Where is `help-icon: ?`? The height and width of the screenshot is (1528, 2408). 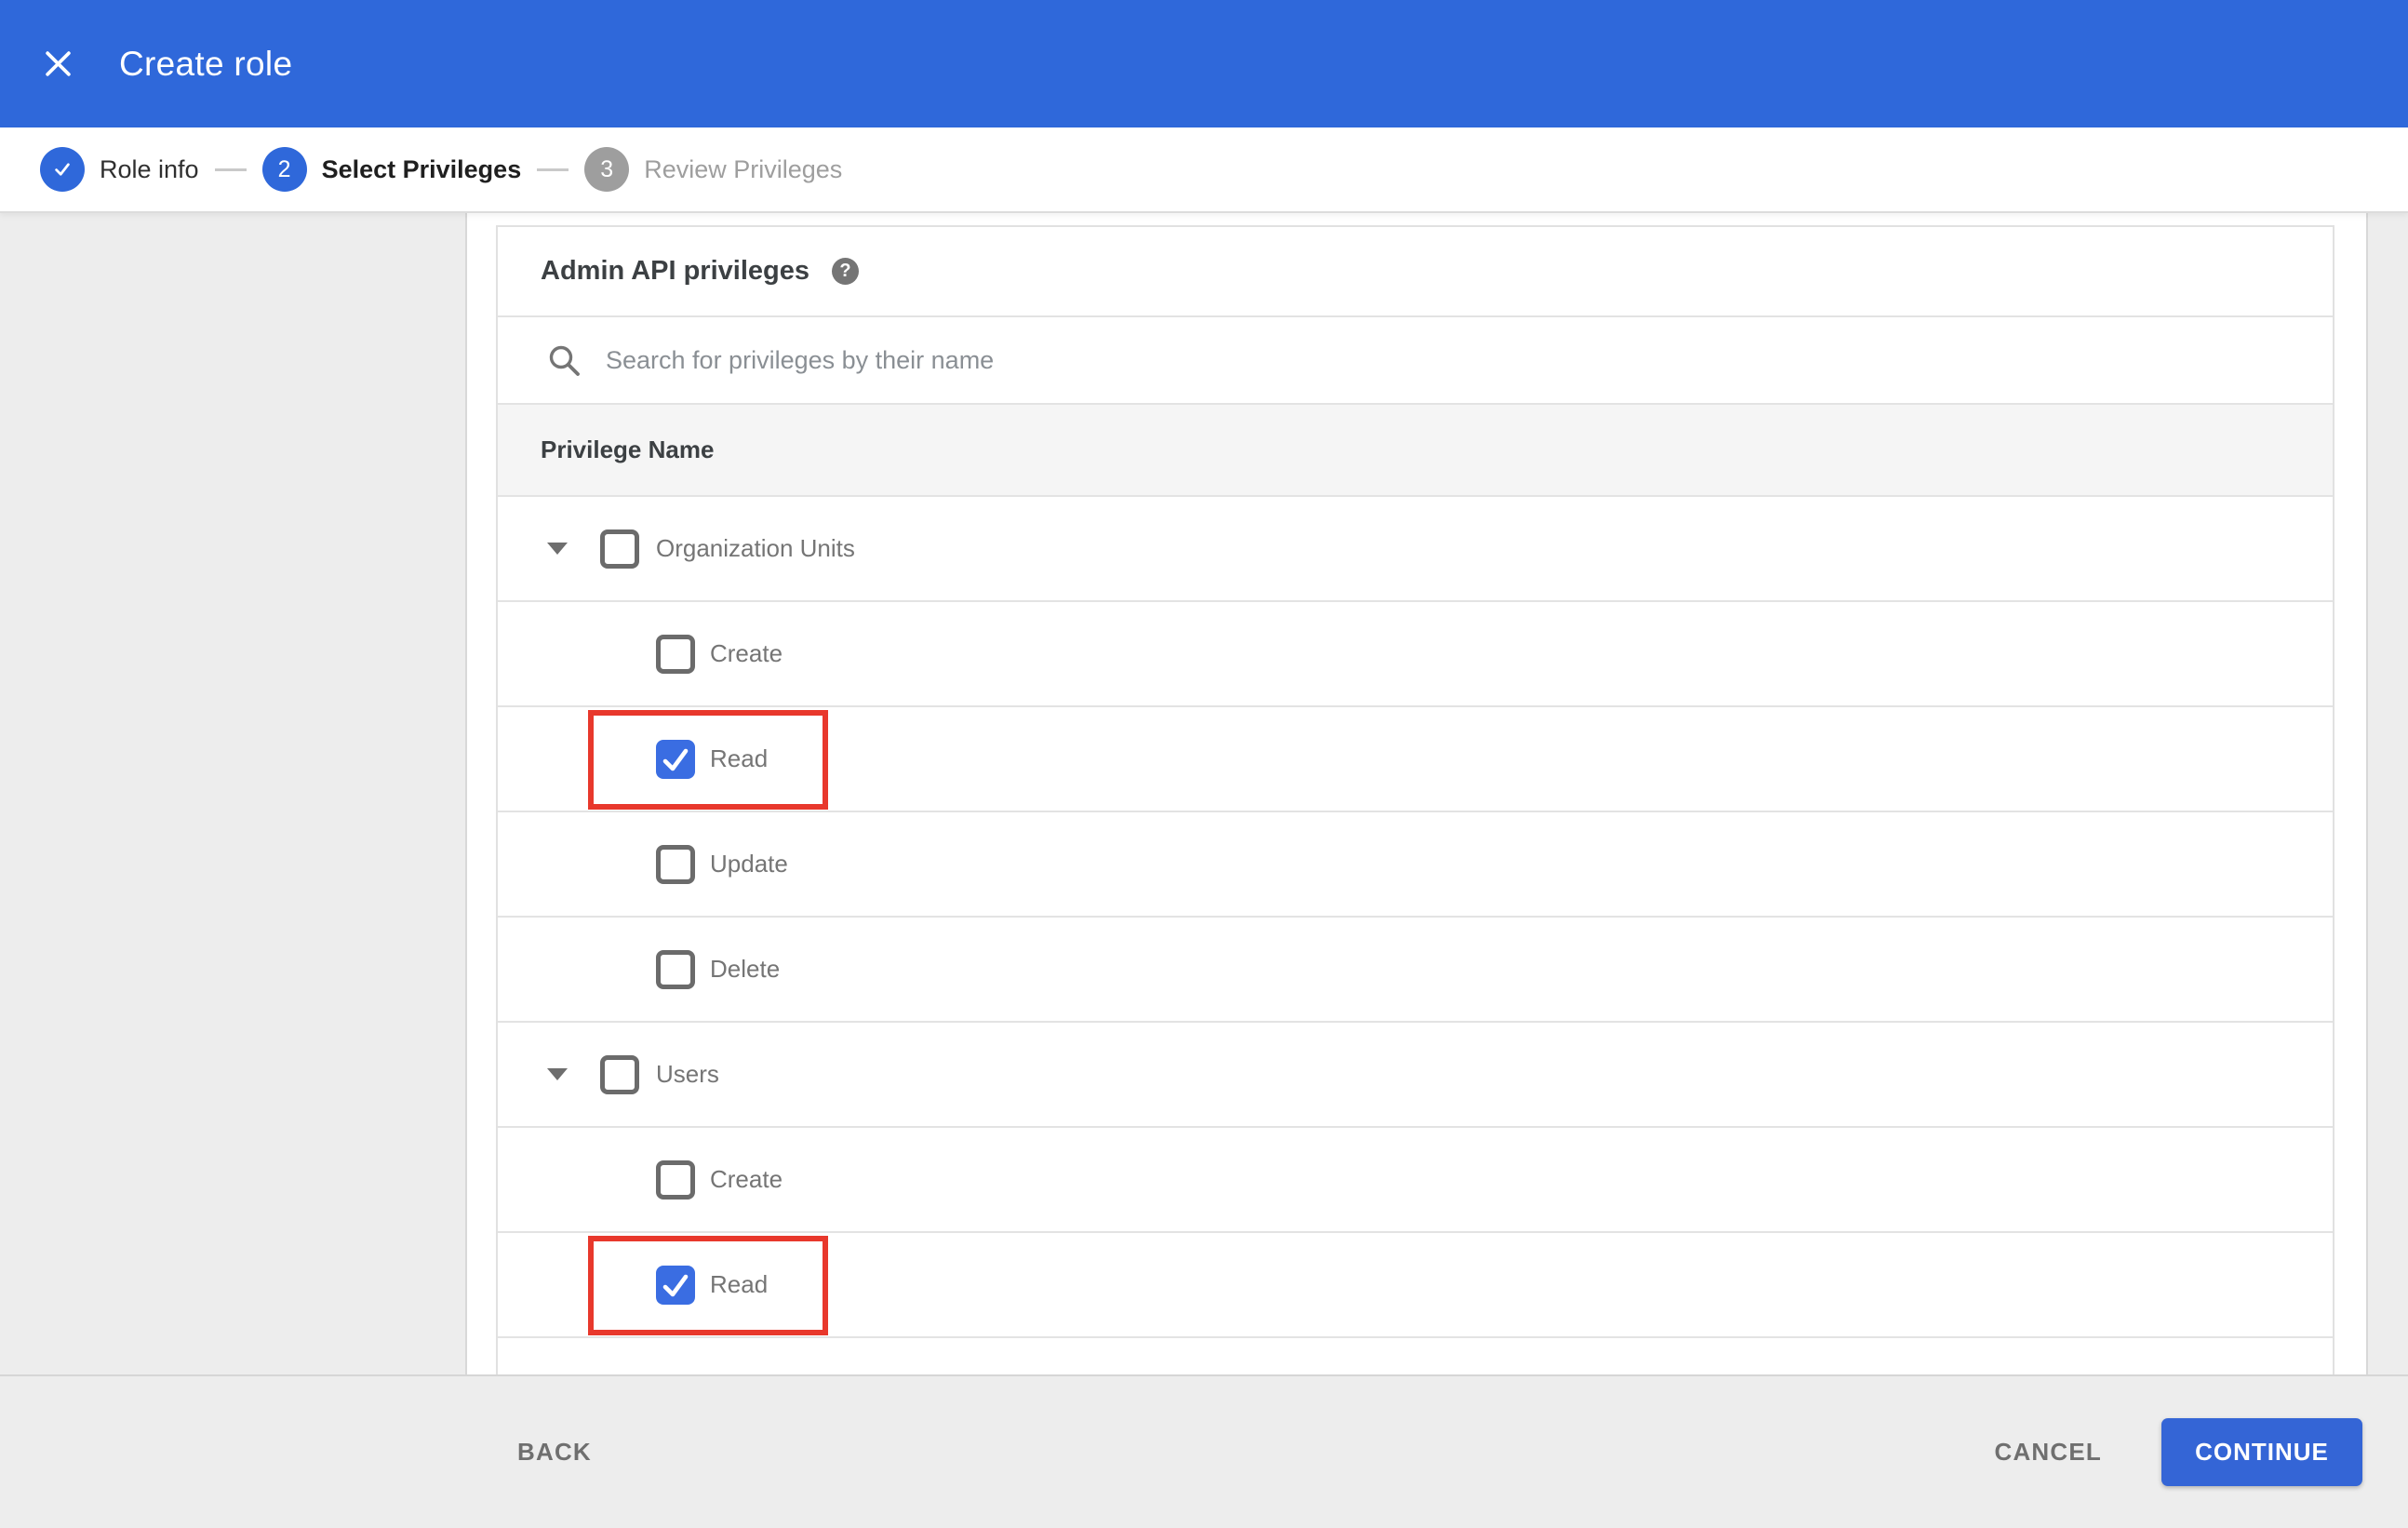
help-icon: ? is located at coordinates (846, 272).